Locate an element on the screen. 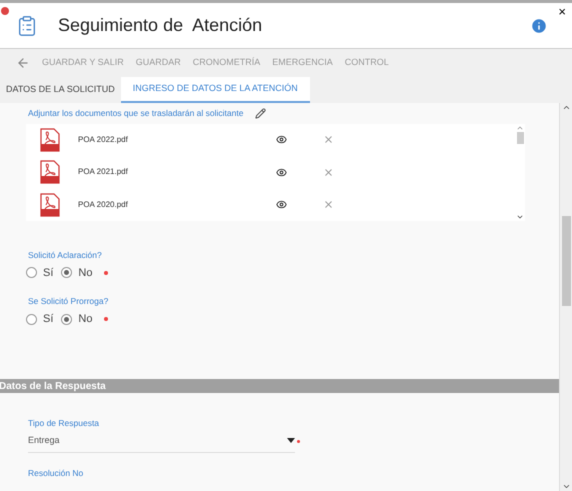  page-scrollbar is located at coordinates (565, 297).